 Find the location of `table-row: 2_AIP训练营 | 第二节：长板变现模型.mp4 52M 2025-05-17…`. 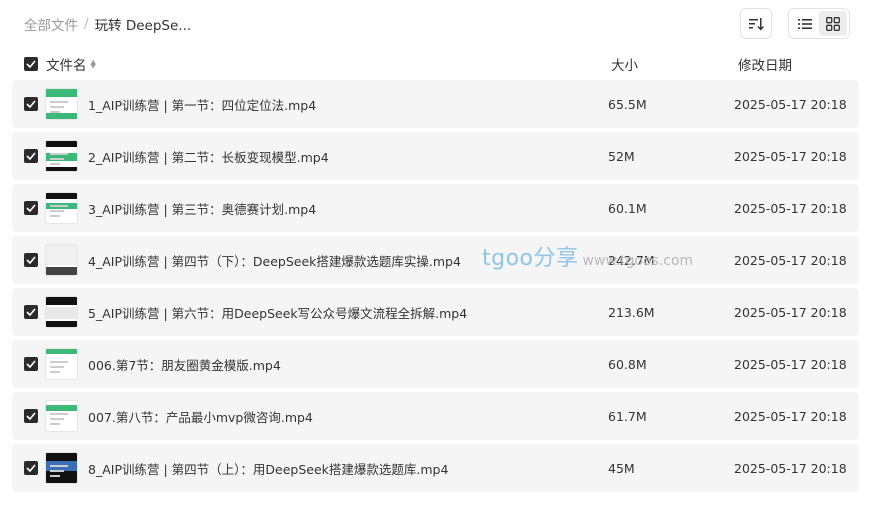

table-row: 2_AIP训练营 | 第二节：长板变现模型.mp4 52M 2025-05-17… is located at coordinates (435, 156).